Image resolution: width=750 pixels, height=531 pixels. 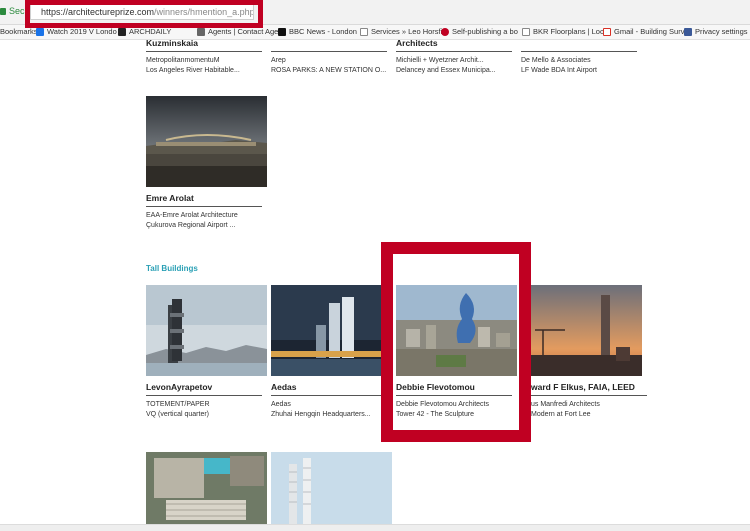 I want to click on aerial-pool-render-image, so click(x=206, y=488).